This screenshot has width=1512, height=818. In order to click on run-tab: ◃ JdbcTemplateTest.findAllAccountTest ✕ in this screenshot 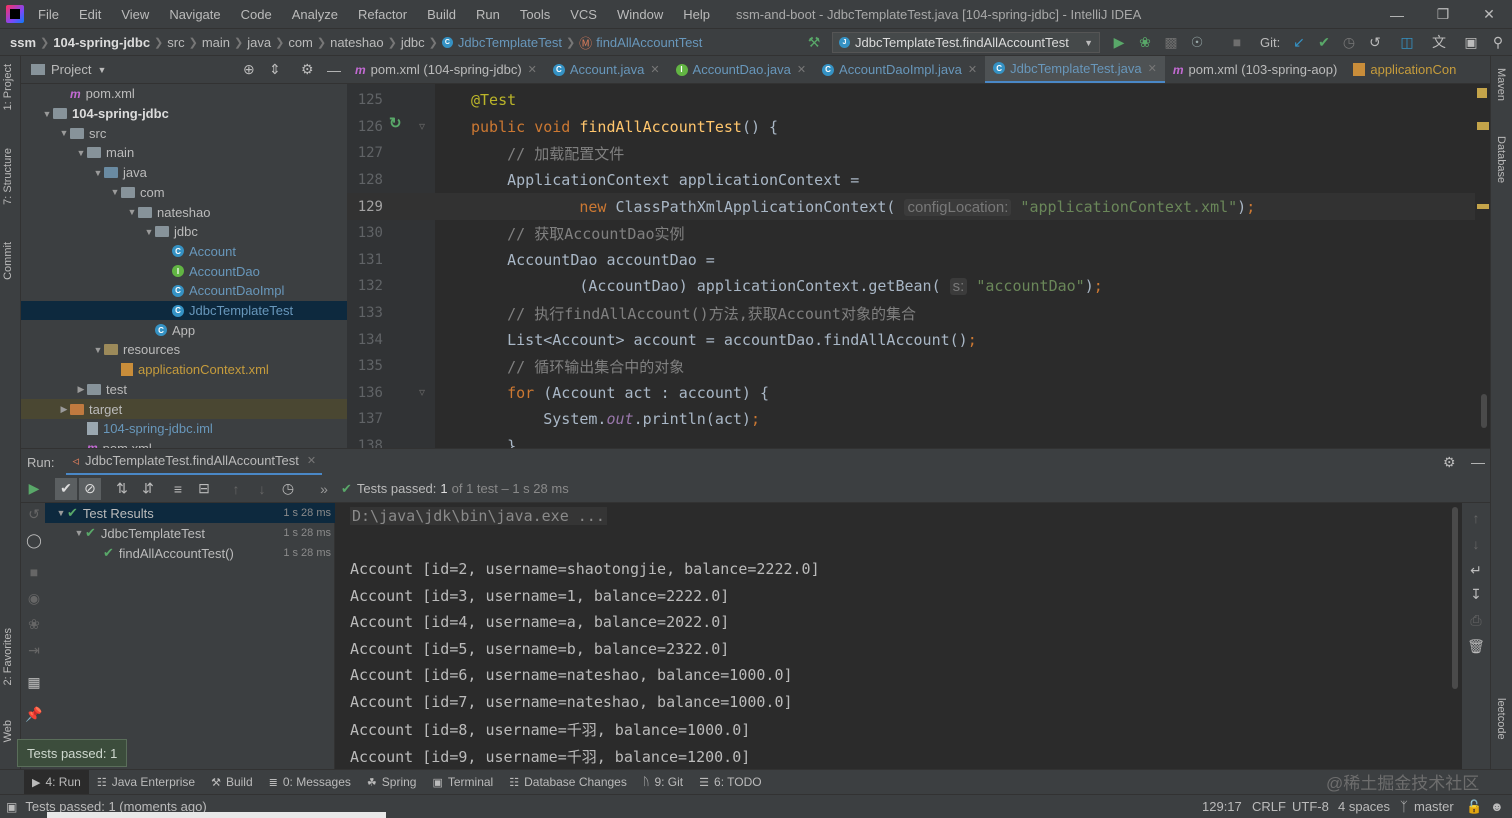, I will do `click(194, 462)`.